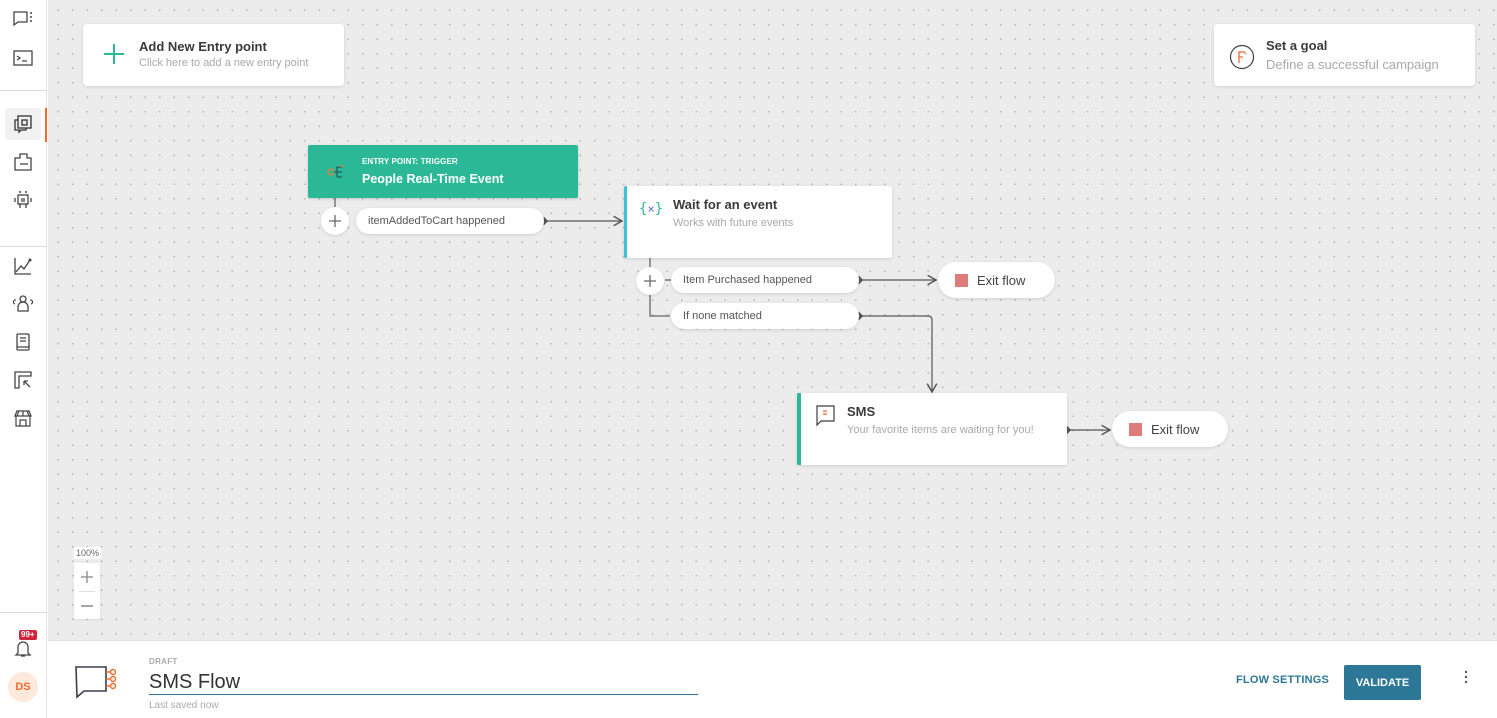  What do you see at coordinates (23, 19) in the screenshot?
I see `chat-menu-icon` at bounding box center [23, 19].